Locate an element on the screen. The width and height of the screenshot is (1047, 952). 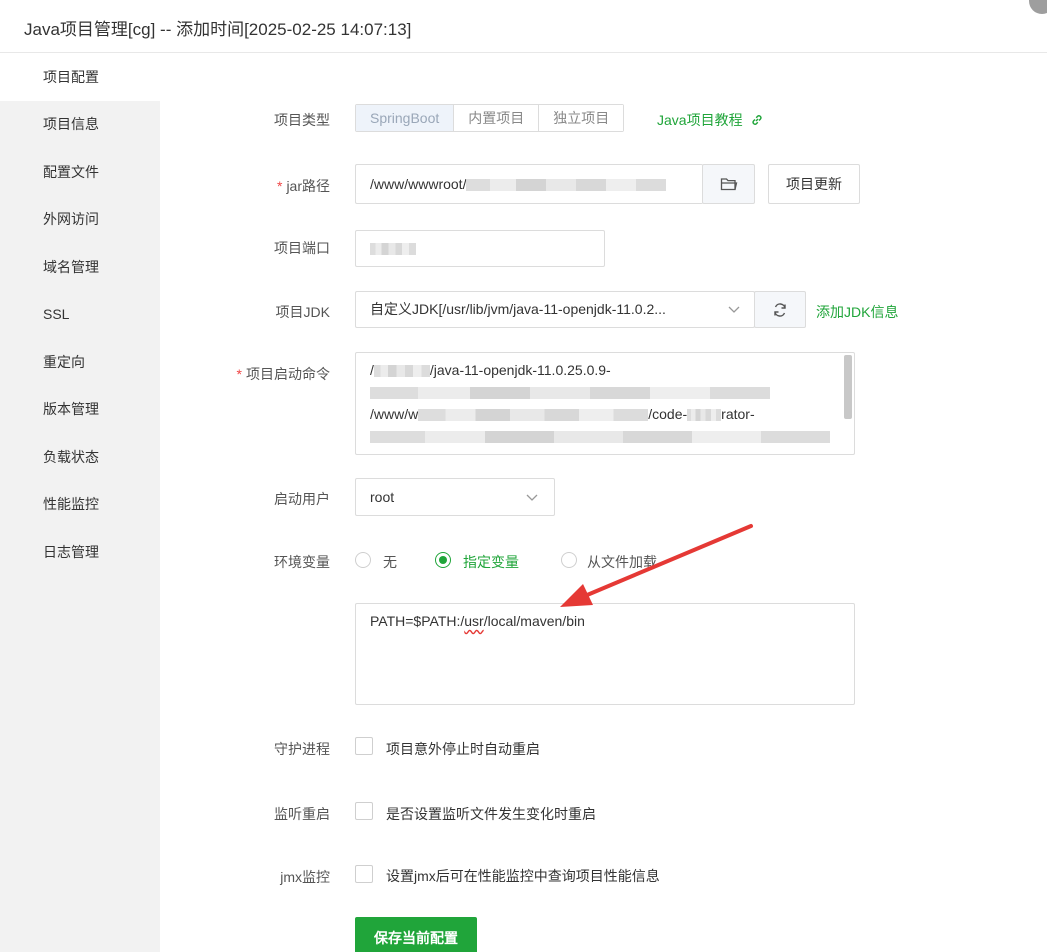
link-icon is located at coordinates (757, 120).